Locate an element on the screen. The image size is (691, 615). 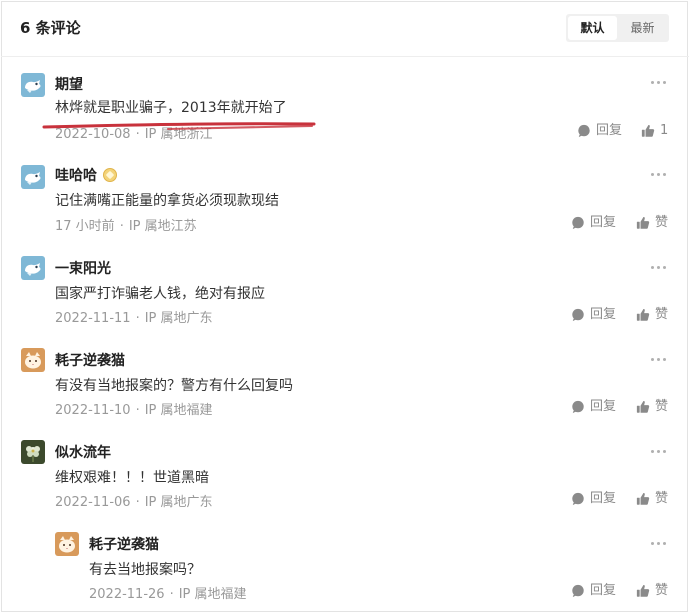
comment-text: 记住满嘴正能量的拿货必须现款现结 is located at coordinates (167, 201).